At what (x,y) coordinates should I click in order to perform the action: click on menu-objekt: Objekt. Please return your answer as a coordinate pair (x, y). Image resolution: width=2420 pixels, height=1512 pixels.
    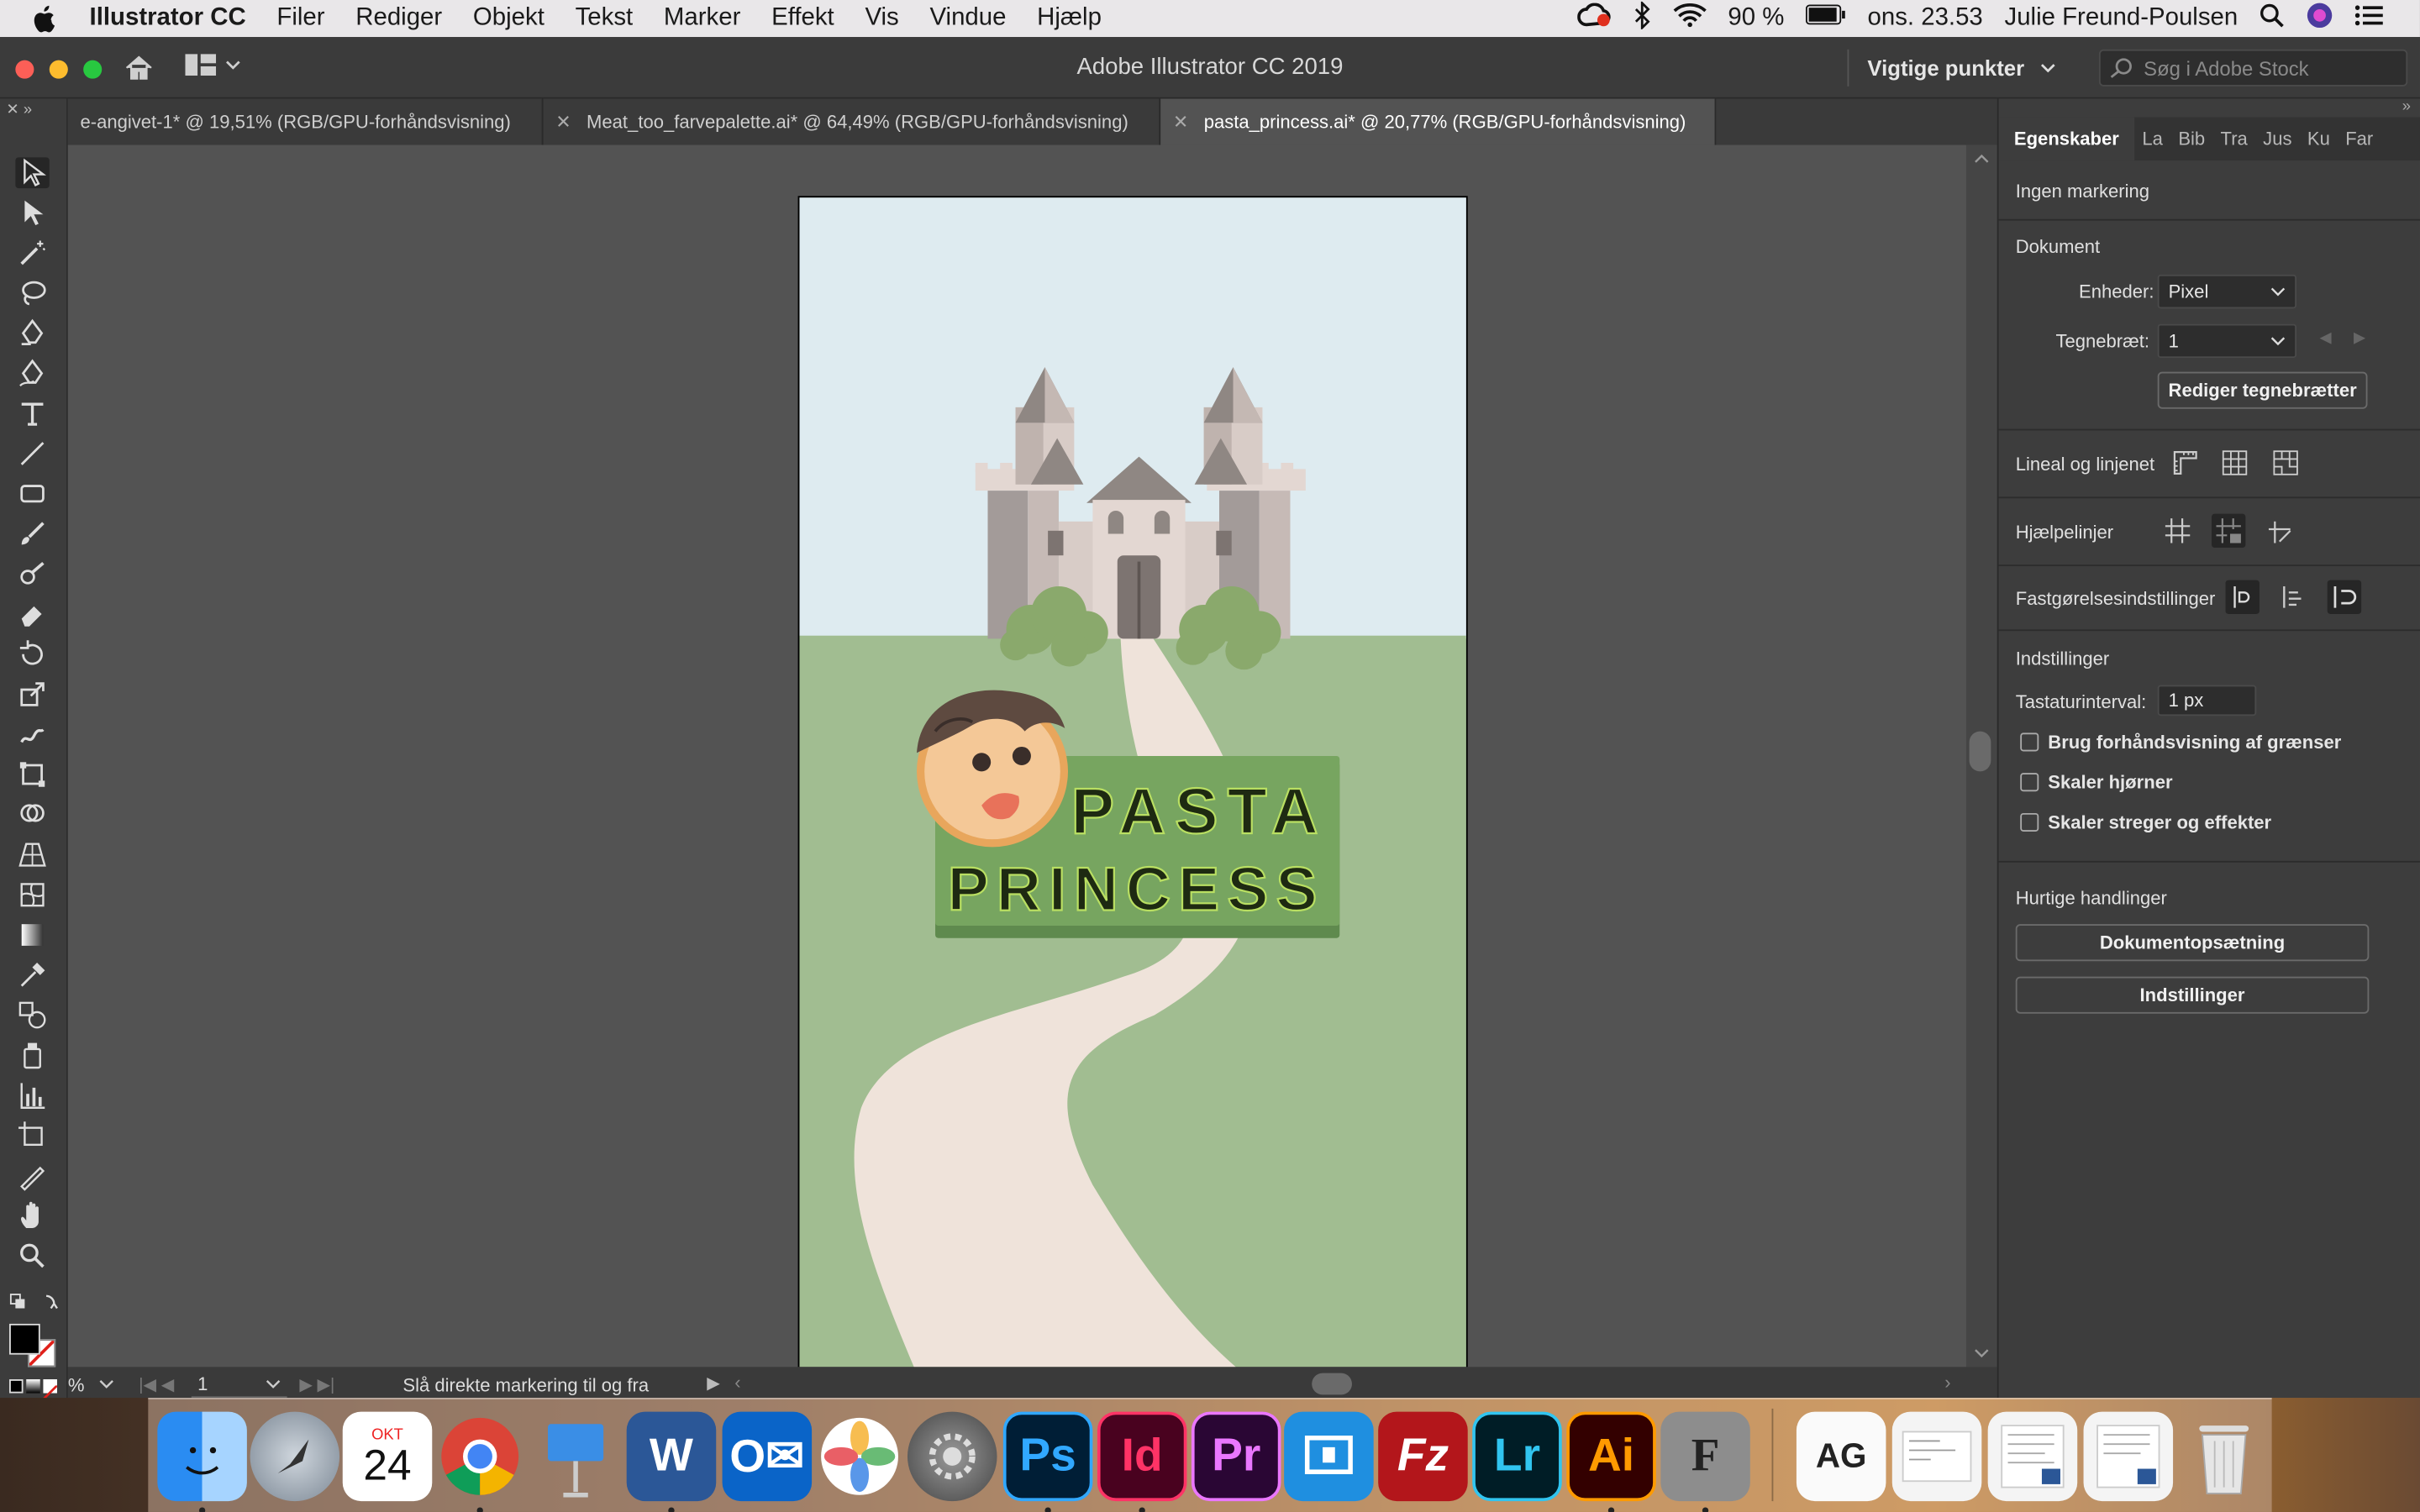
    Looking at the image, I should click on (509, 19).